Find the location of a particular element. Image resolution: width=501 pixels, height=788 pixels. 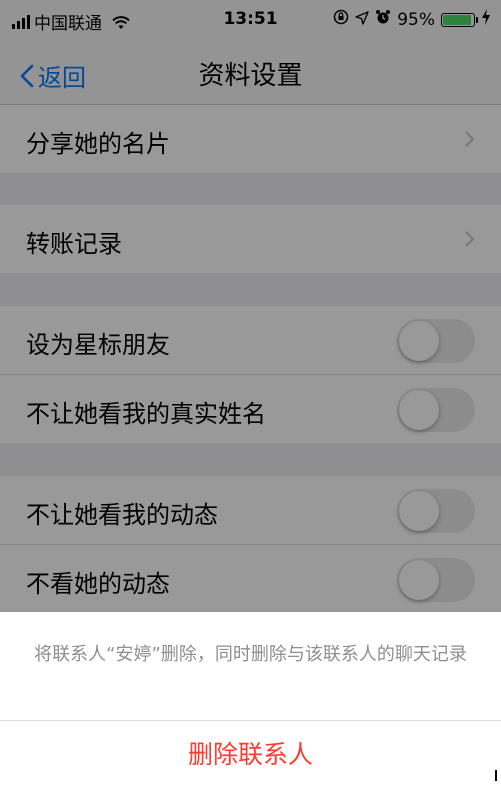

sheet-message: 将联系人“安婷”删除，同时删除与该联系人的聊天记录 is located at coordinates (250, 654).